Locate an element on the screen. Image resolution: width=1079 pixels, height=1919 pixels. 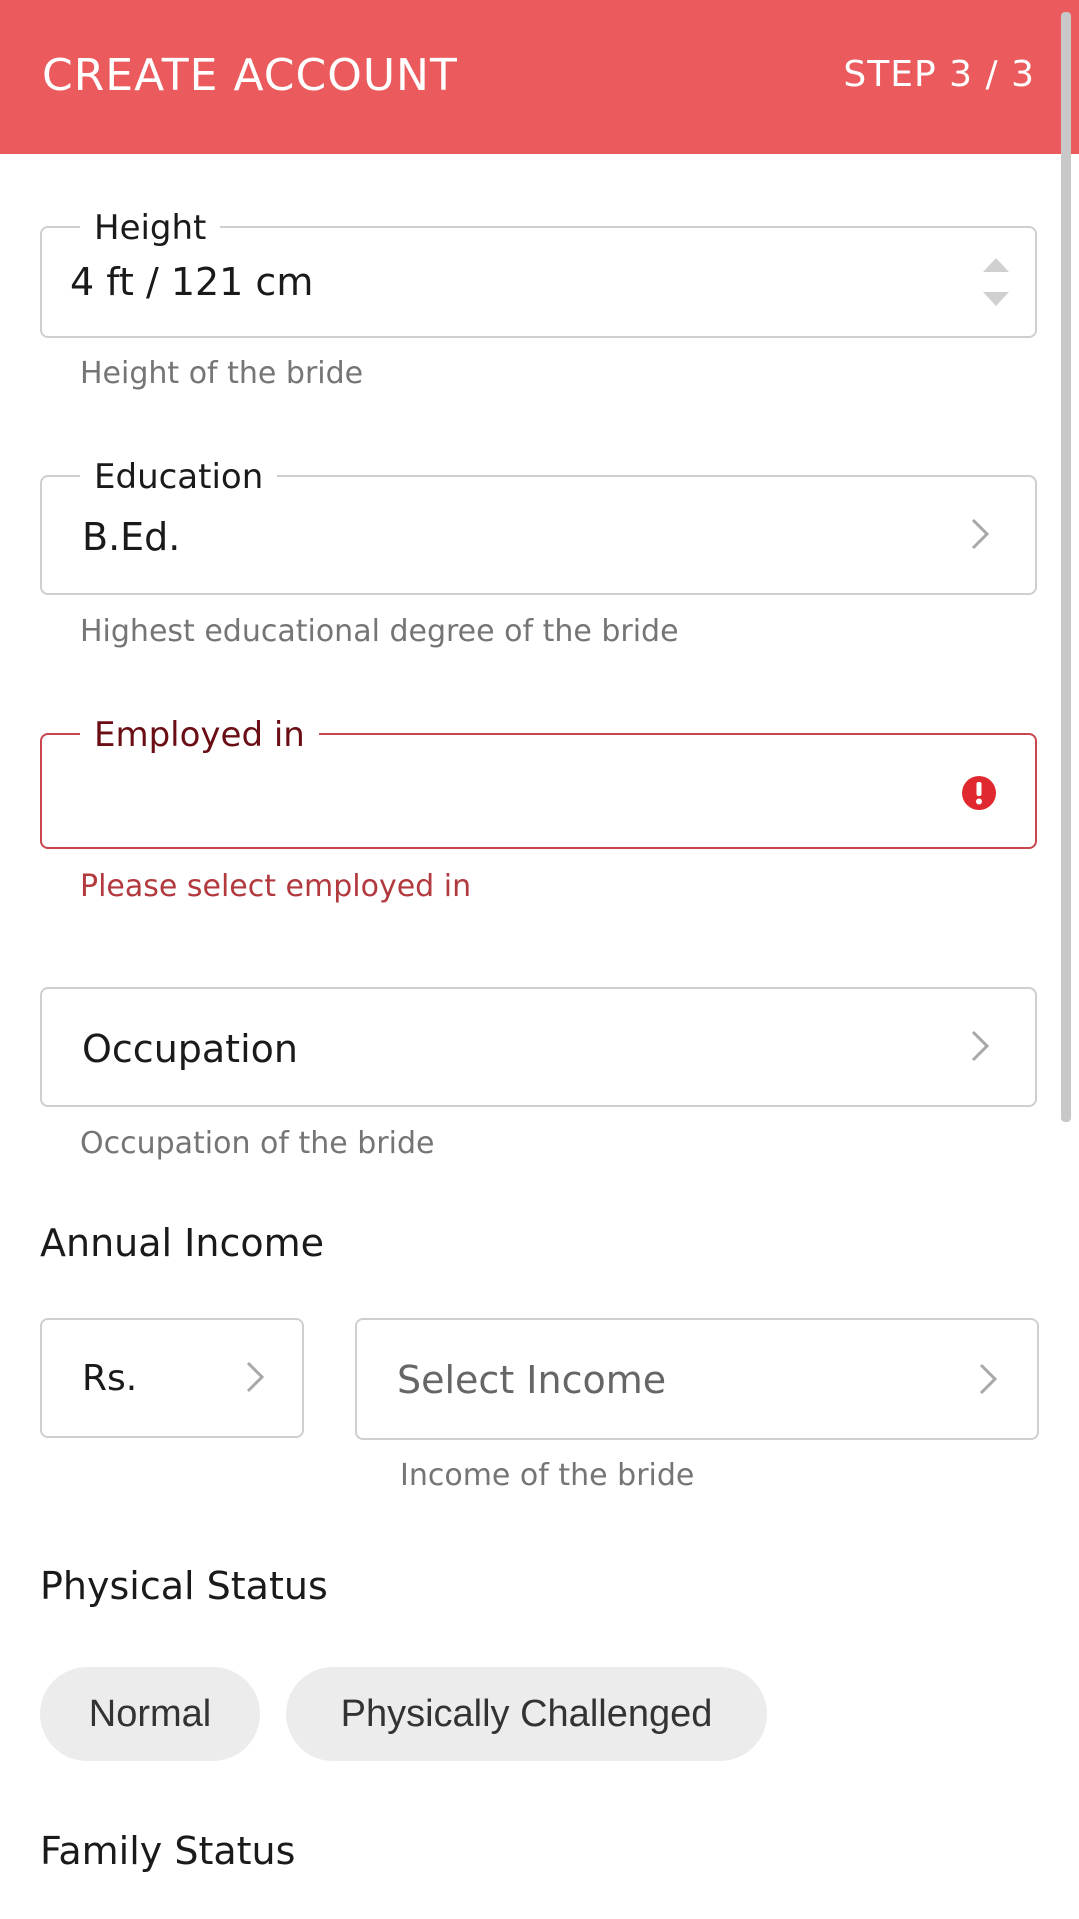
scrollbar is located at coordinates (1066, 567).